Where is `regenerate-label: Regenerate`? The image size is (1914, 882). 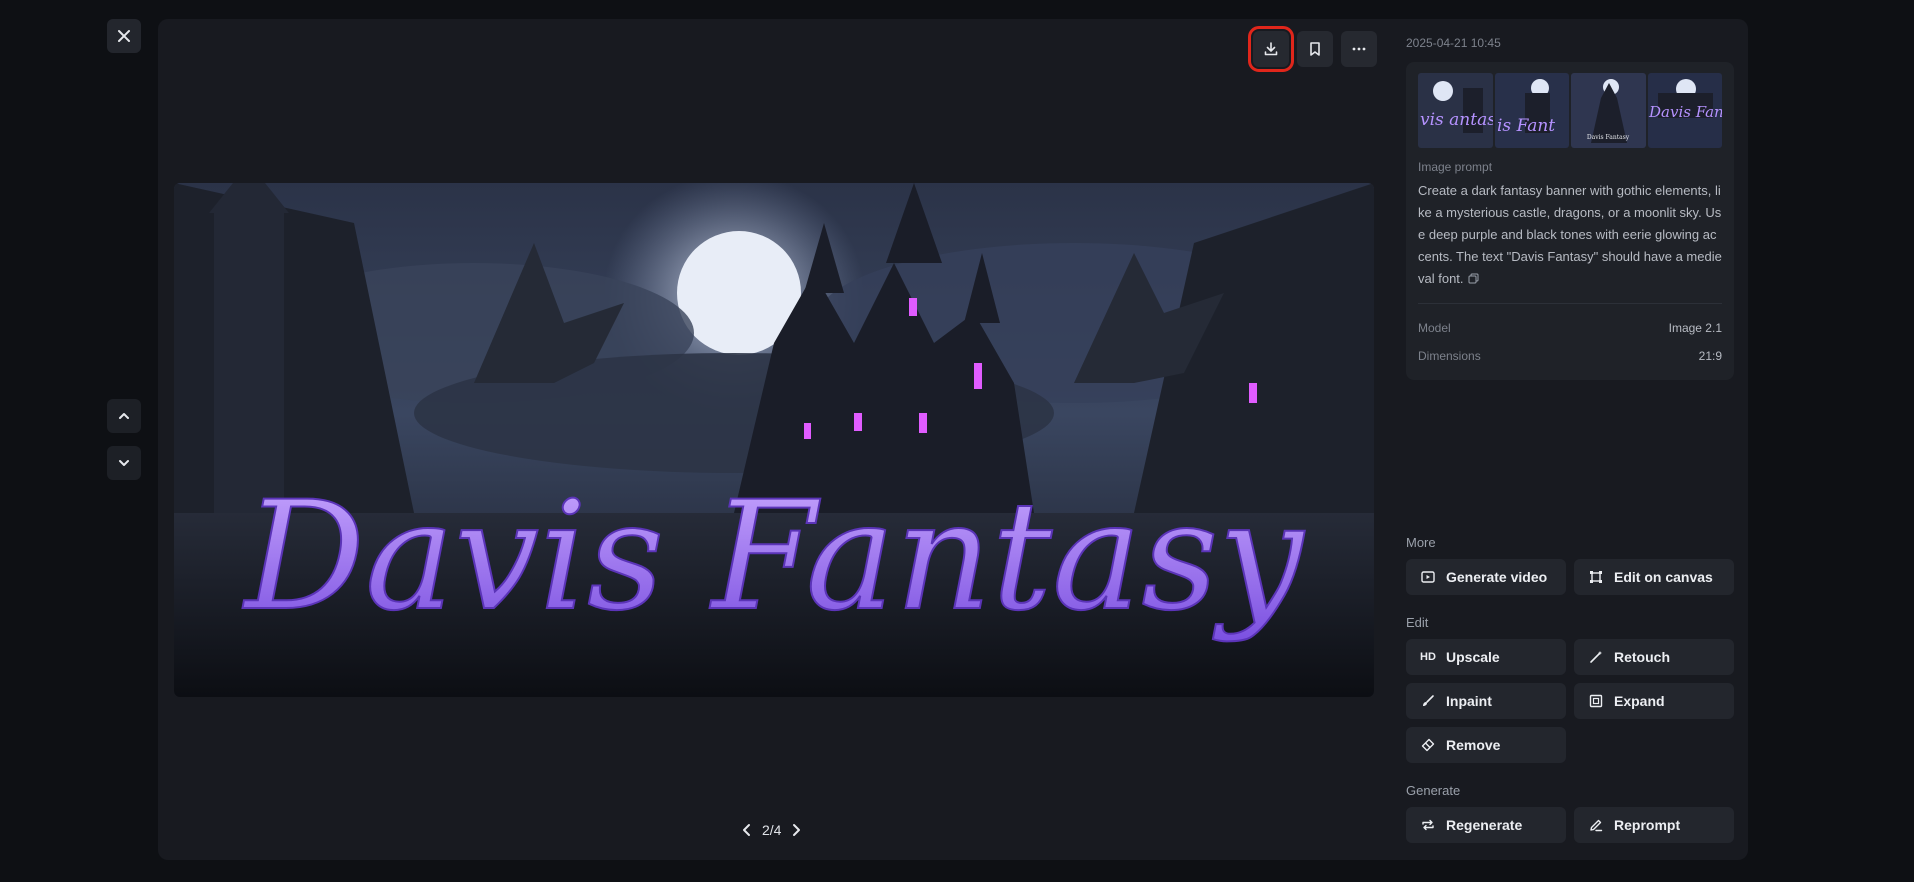
regenerate-label: Regenerate is located at coordinates (1484, 825).